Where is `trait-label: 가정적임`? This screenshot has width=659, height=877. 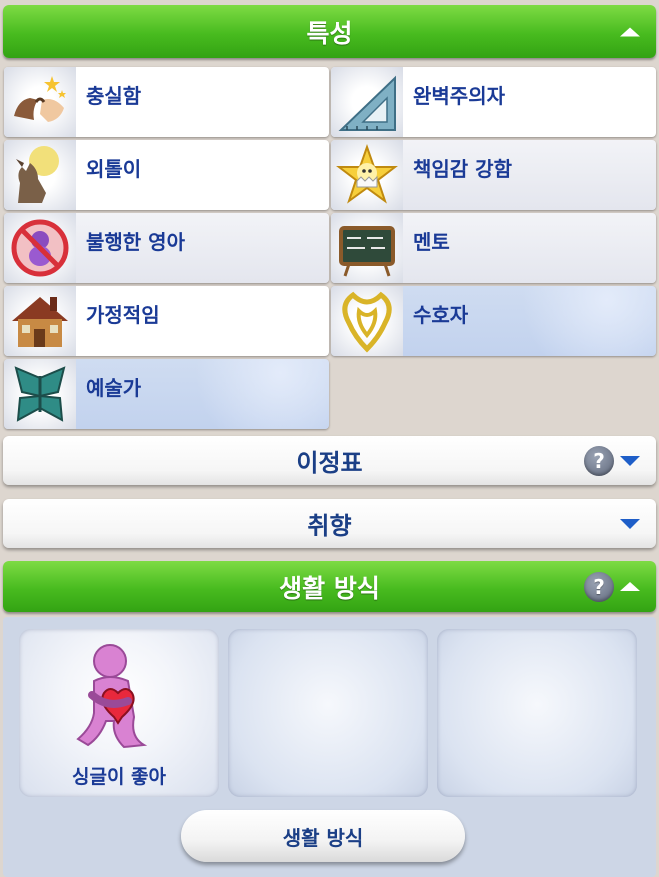 trait-label: 가정적임 is located at coordinates (123, 315).